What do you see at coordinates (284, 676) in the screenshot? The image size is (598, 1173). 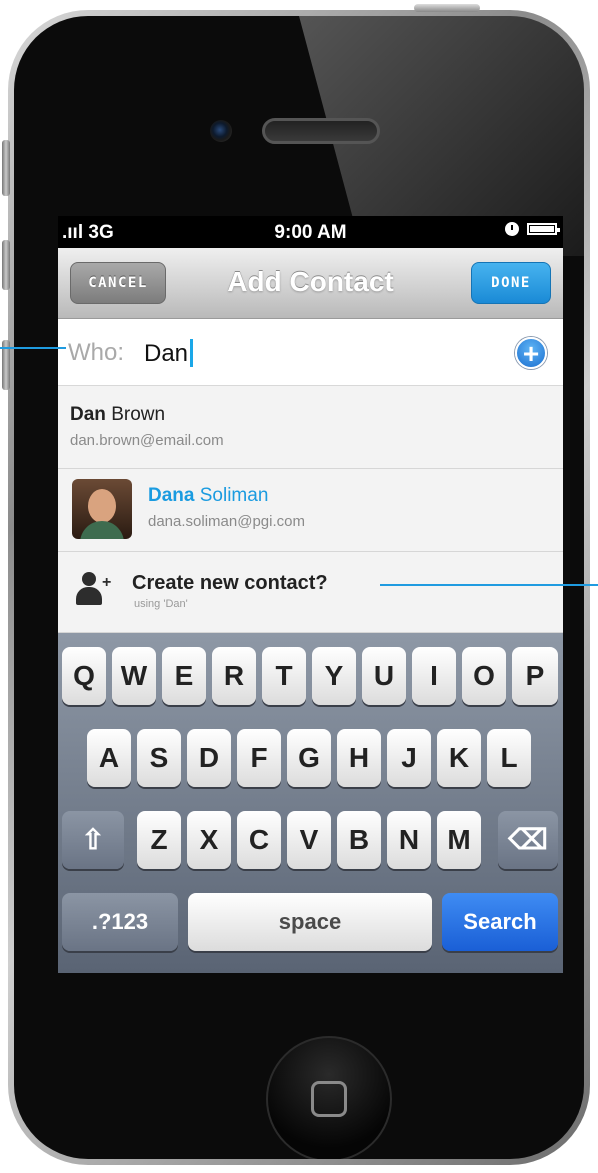 I see `key-t: T` at bounding box center [284, 676].